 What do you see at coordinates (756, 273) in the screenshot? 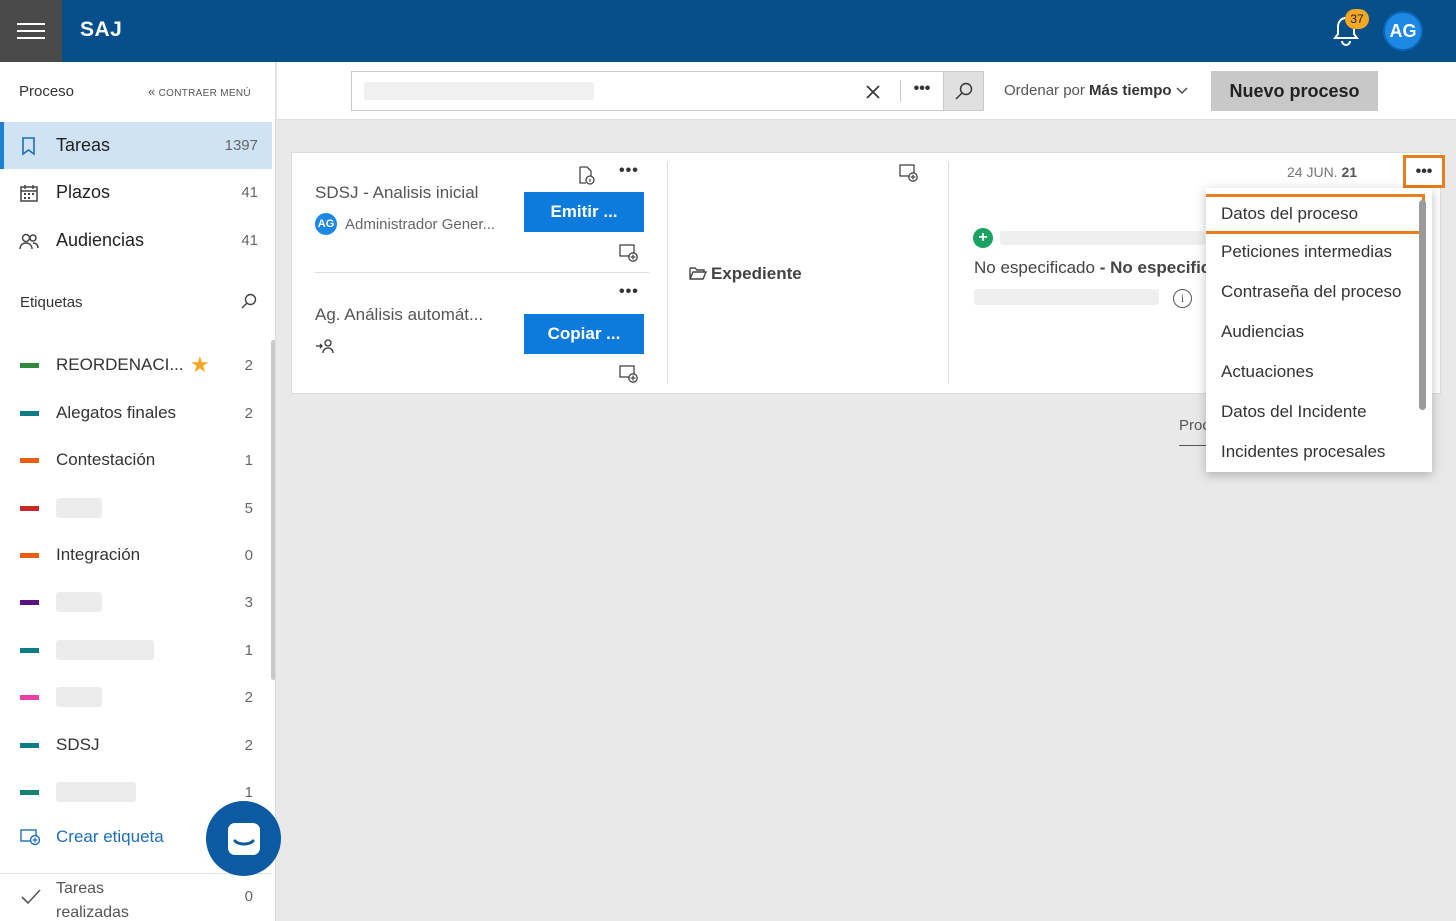
I see `expediente-label: Expediente` at bounding box center [756, 273].